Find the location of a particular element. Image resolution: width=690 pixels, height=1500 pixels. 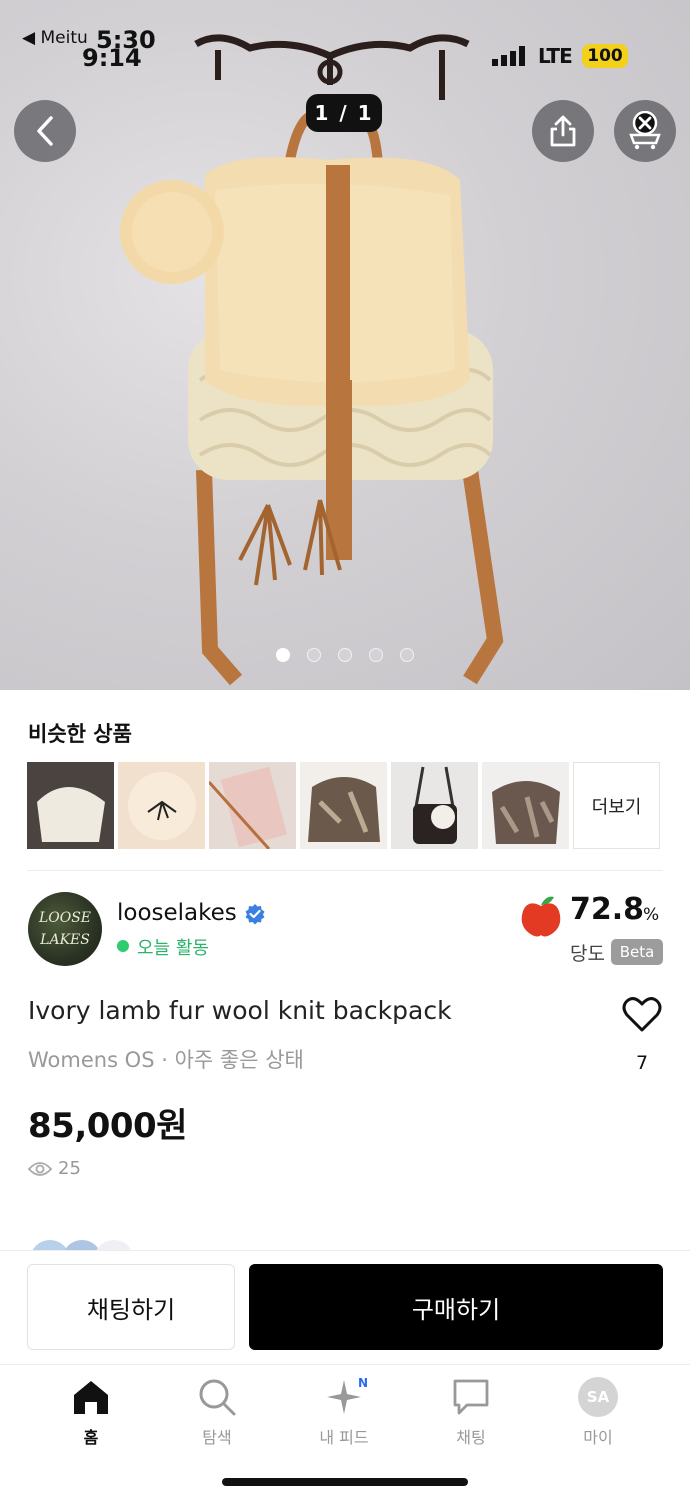

product-title: Ivory lamb fur wool knit backpack is located at coordinates (240, 1010).